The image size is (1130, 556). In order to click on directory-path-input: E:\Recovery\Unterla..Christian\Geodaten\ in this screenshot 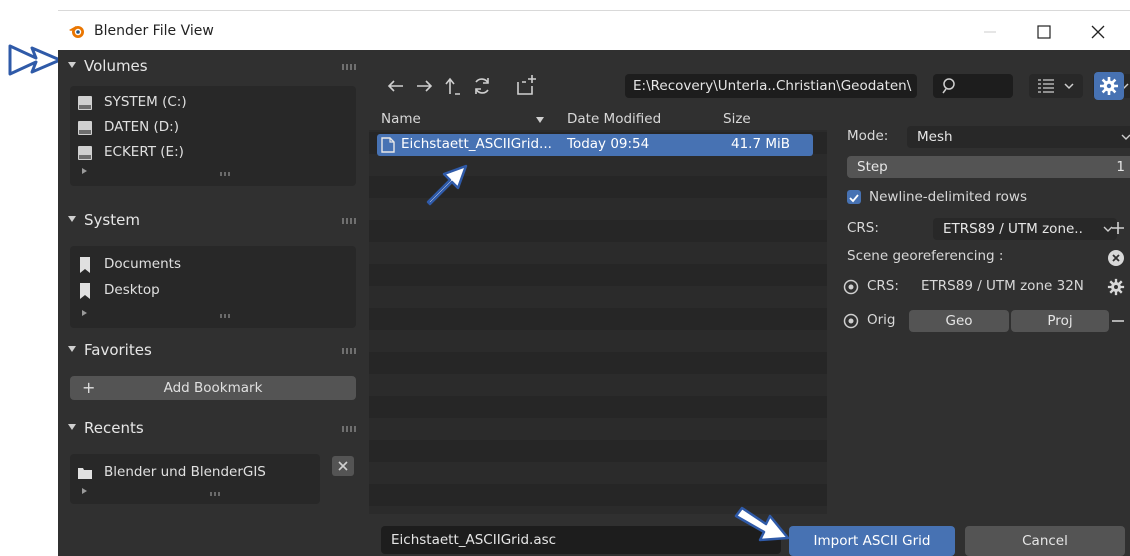, I will do `click(771, 86)`.